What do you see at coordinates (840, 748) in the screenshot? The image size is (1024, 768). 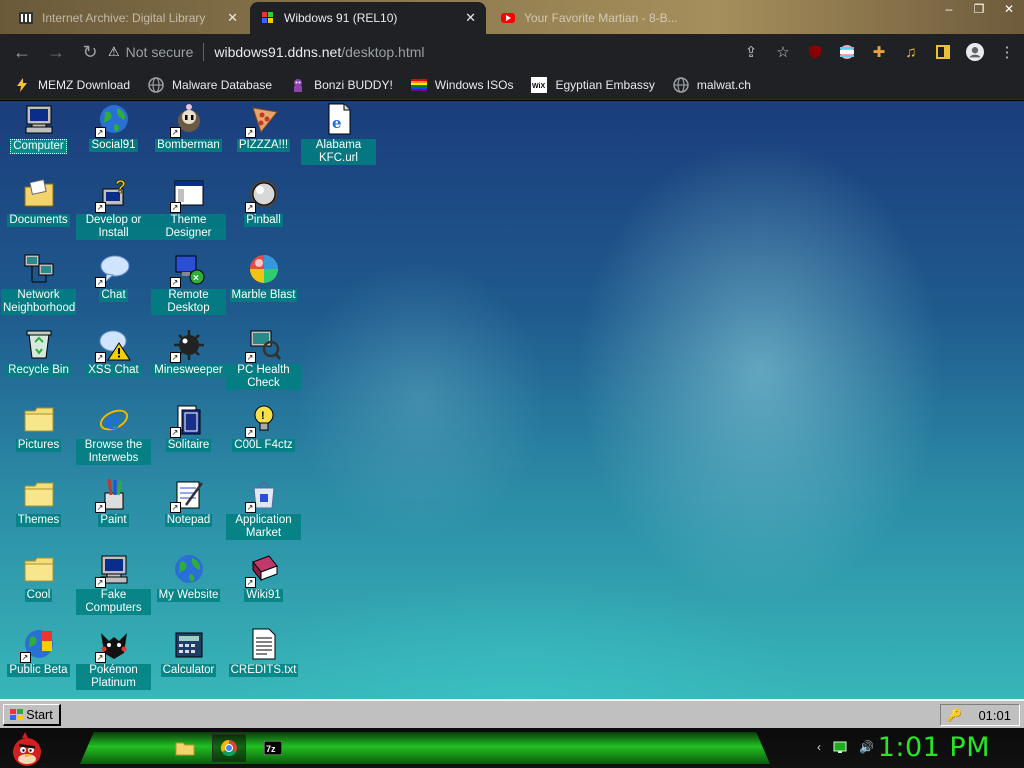 I see `network-status-icon` at bounding box center [840, 748].